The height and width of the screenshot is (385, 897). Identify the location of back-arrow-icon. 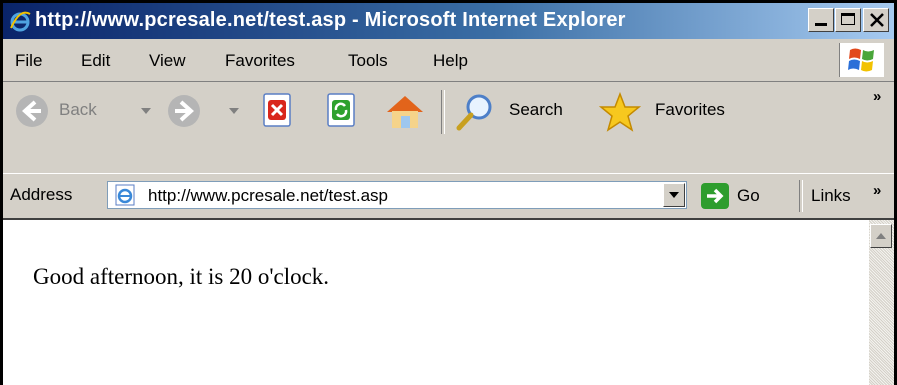
(32, 111).